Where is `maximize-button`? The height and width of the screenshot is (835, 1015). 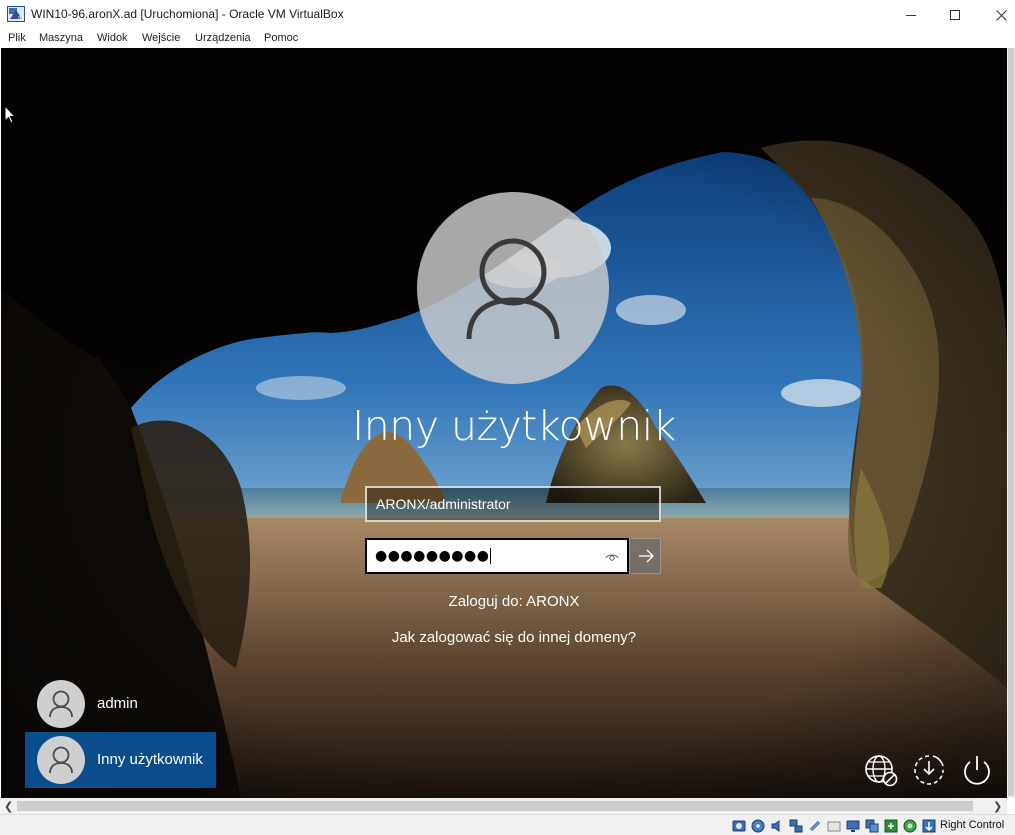
maximize-button is located at coordinates (955, 15).